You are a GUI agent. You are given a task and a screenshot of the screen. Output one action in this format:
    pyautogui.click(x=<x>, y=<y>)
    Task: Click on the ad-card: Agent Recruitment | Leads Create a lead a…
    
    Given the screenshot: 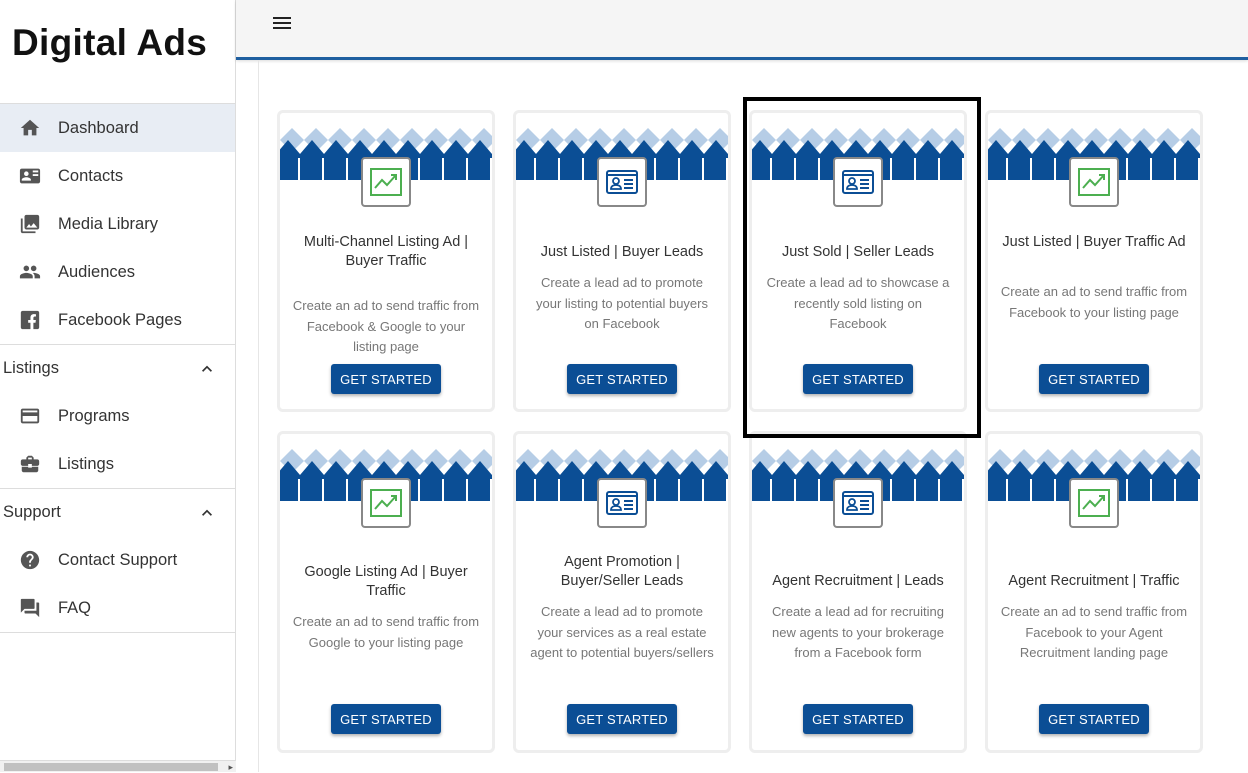 What is the action you would take?
    pyautogui.click(x=858, y=592)
    